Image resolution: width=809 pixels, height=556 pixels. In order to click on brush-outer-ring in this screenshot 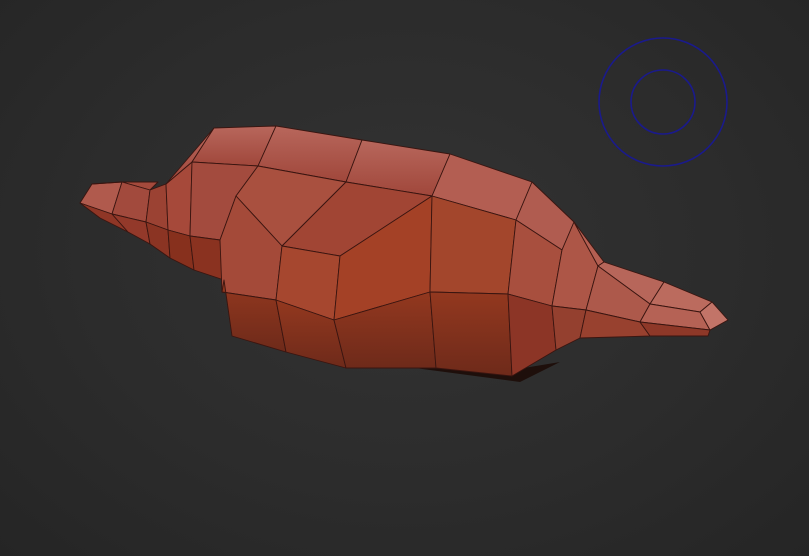, I will do `click(663, 102)`.